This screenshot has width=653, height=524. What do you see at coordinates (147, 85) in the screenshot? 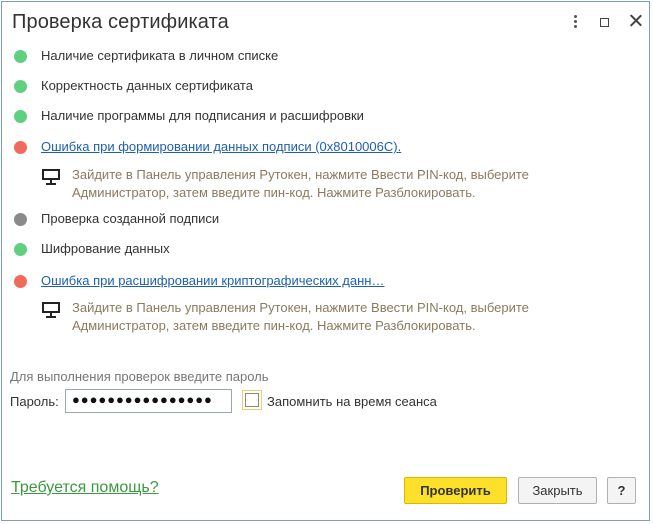
I see `check-label: Корректность данных сертификата` at bounding box center [147, 85].